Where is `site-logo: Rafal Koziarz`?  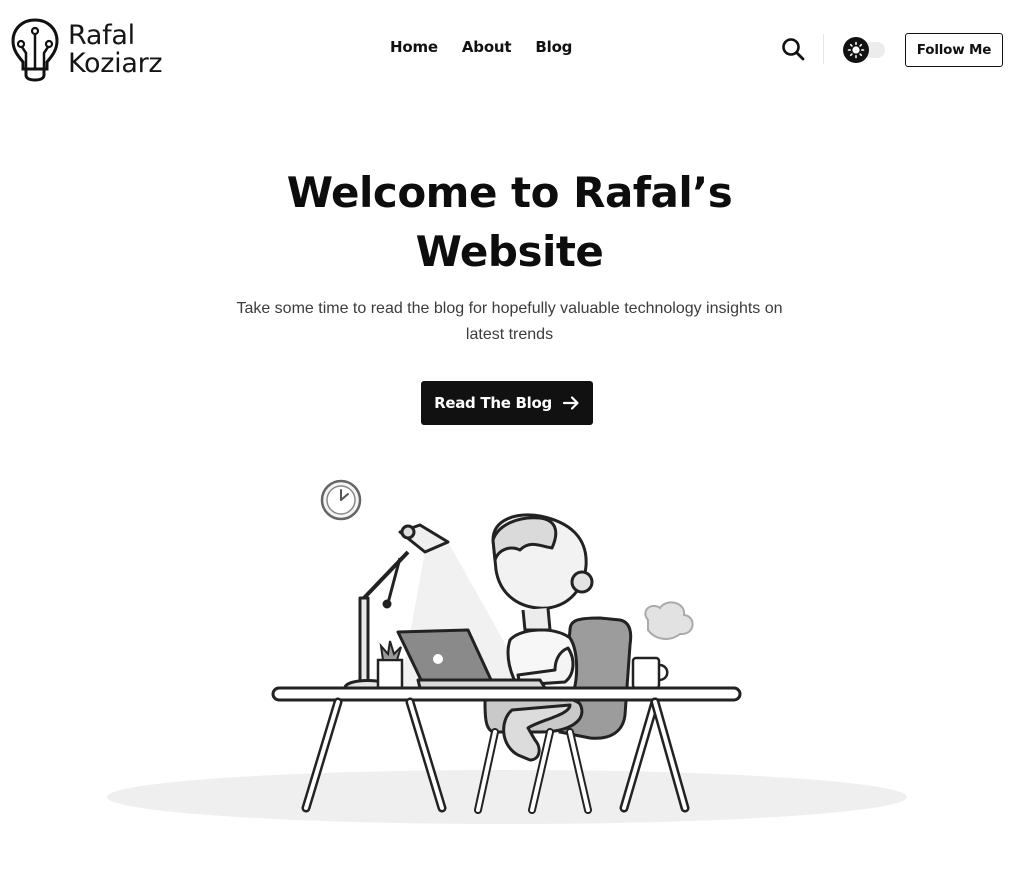 site-logo: Rafal Koziarz is located at coordinates (86, 50).